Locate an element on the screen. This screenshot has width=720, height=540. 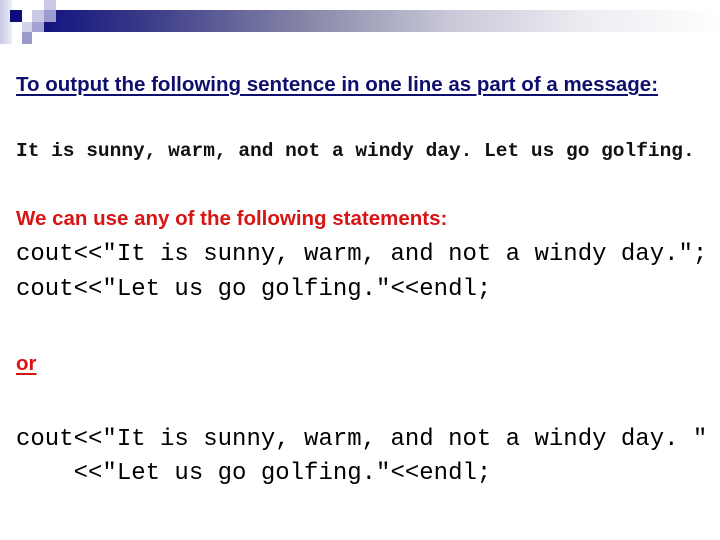
decor-strip is located at coordinates (6, 22).